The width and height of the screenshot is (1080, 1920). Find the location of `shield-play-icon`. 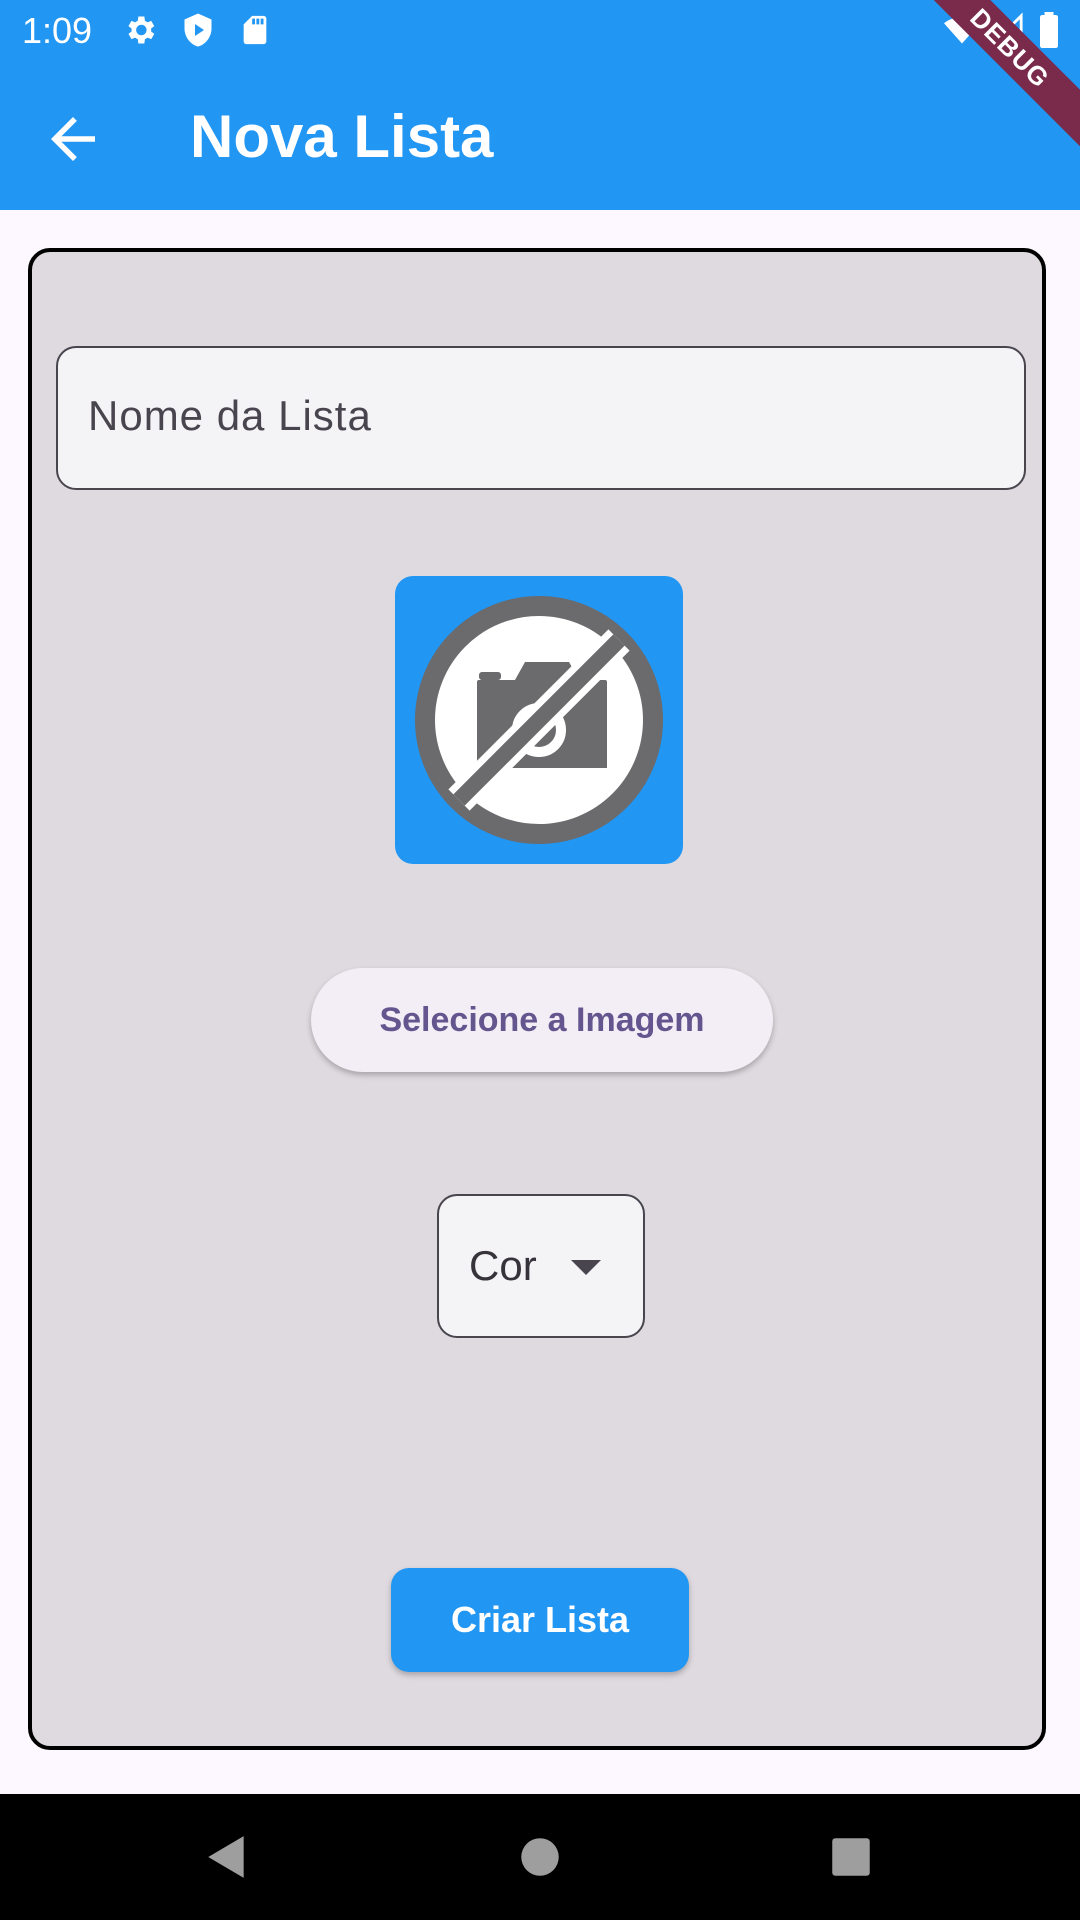

shield-play-icon is located at coordinates (198, 32).